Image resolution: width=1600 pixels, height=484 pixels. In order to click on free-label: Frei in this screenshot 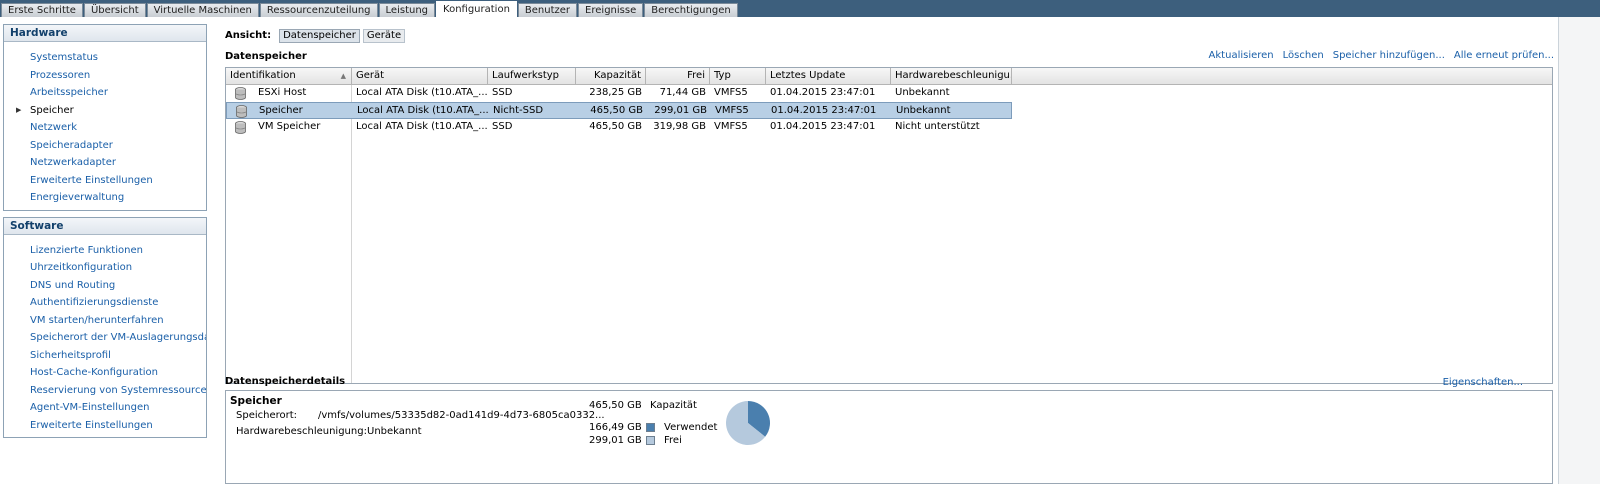, I will do `click(673, 440)`.